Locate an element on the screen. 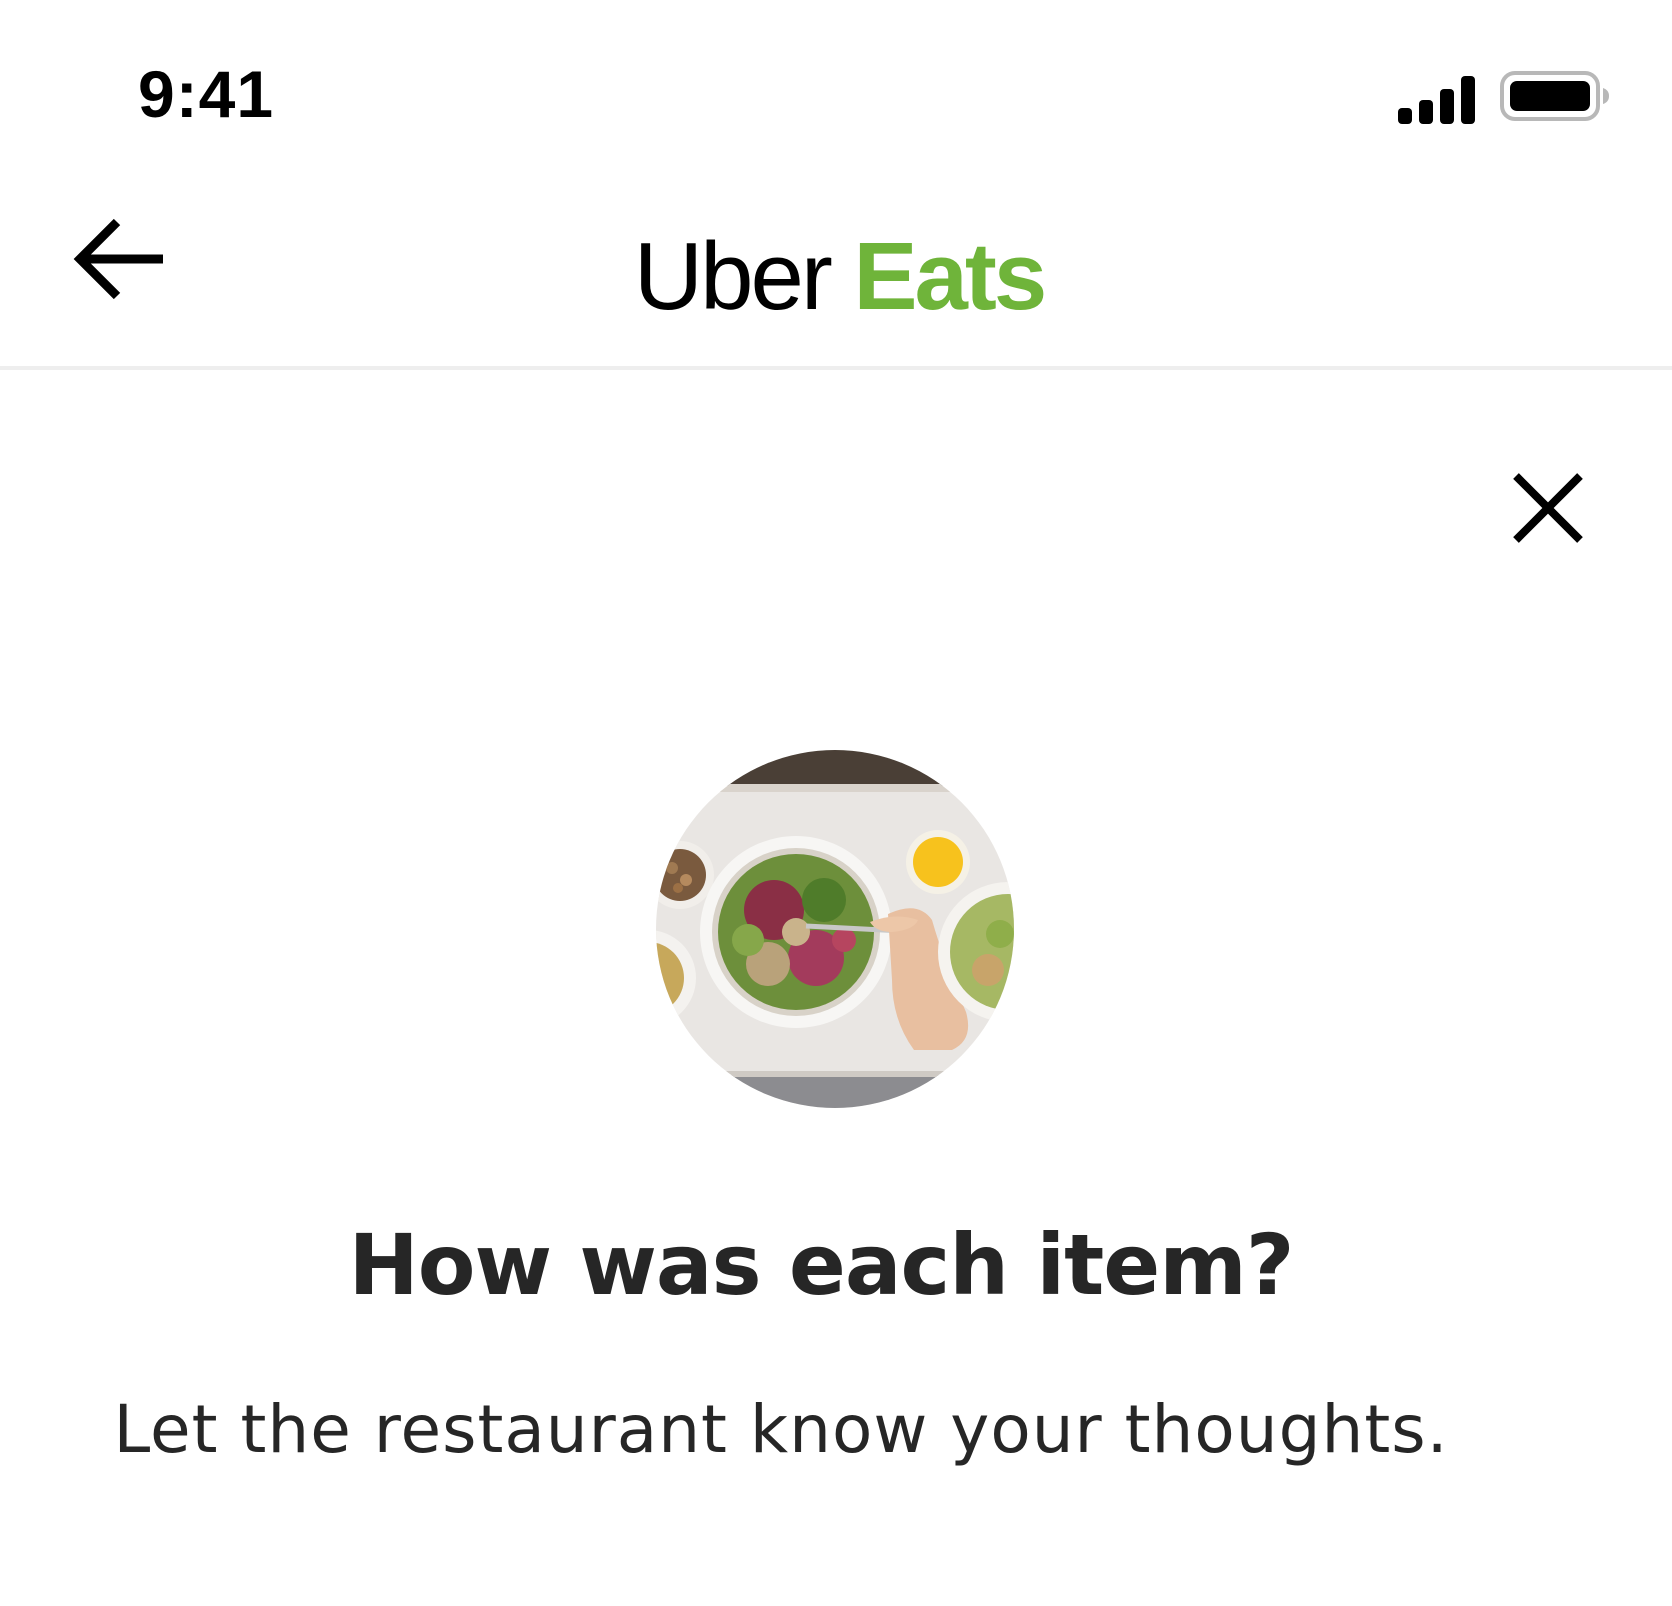 Image resolution: width=1672 pixels, height=1606 pixels. uber-eats-logo: Uber Eats is located at coordinates (836, 277).